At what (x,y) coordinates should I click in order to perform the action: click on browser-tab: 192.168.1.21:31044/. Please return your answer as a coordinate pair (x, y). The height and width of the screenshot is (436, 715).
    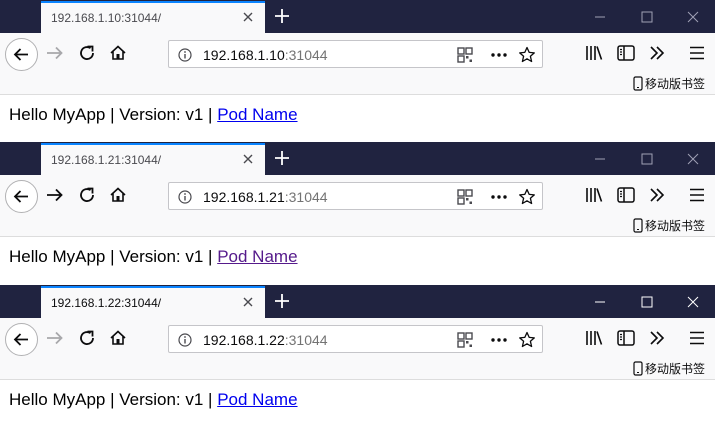
    Looking at the image, I should click on (153, 159).